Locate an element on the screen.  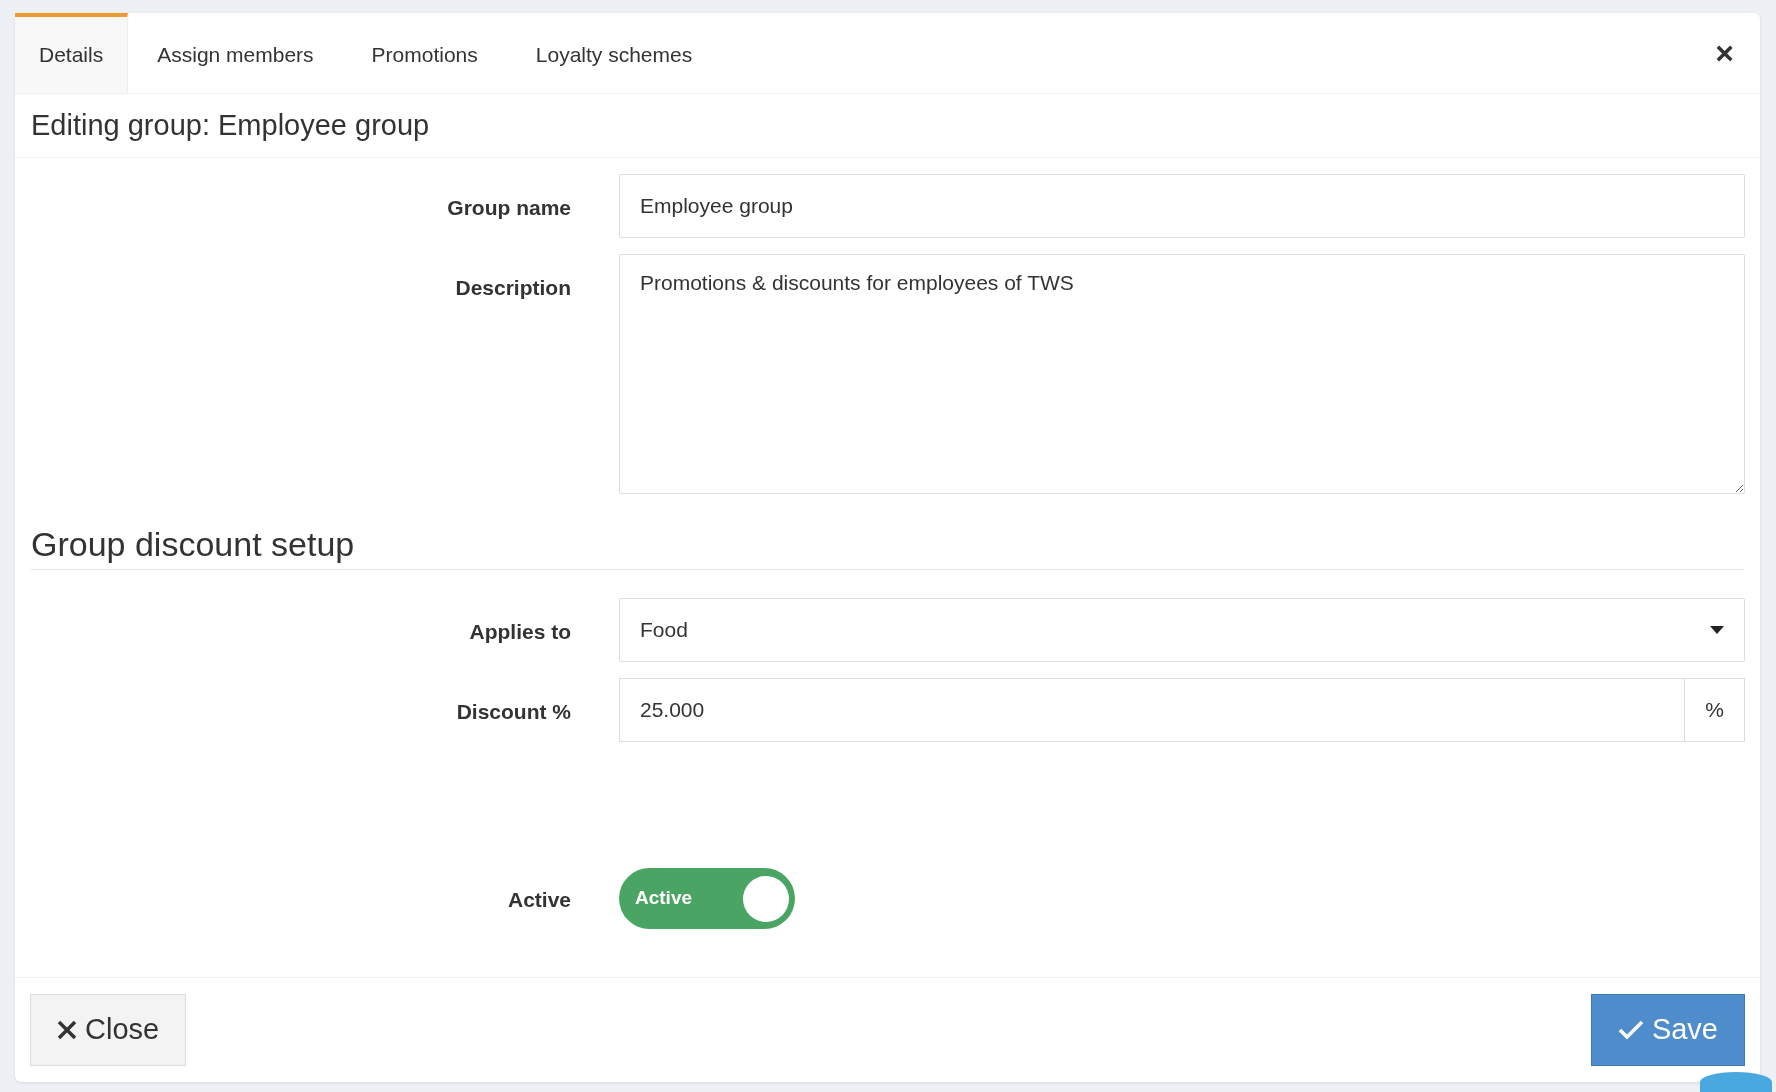
tab: Details is located at coordinates (72, 53).